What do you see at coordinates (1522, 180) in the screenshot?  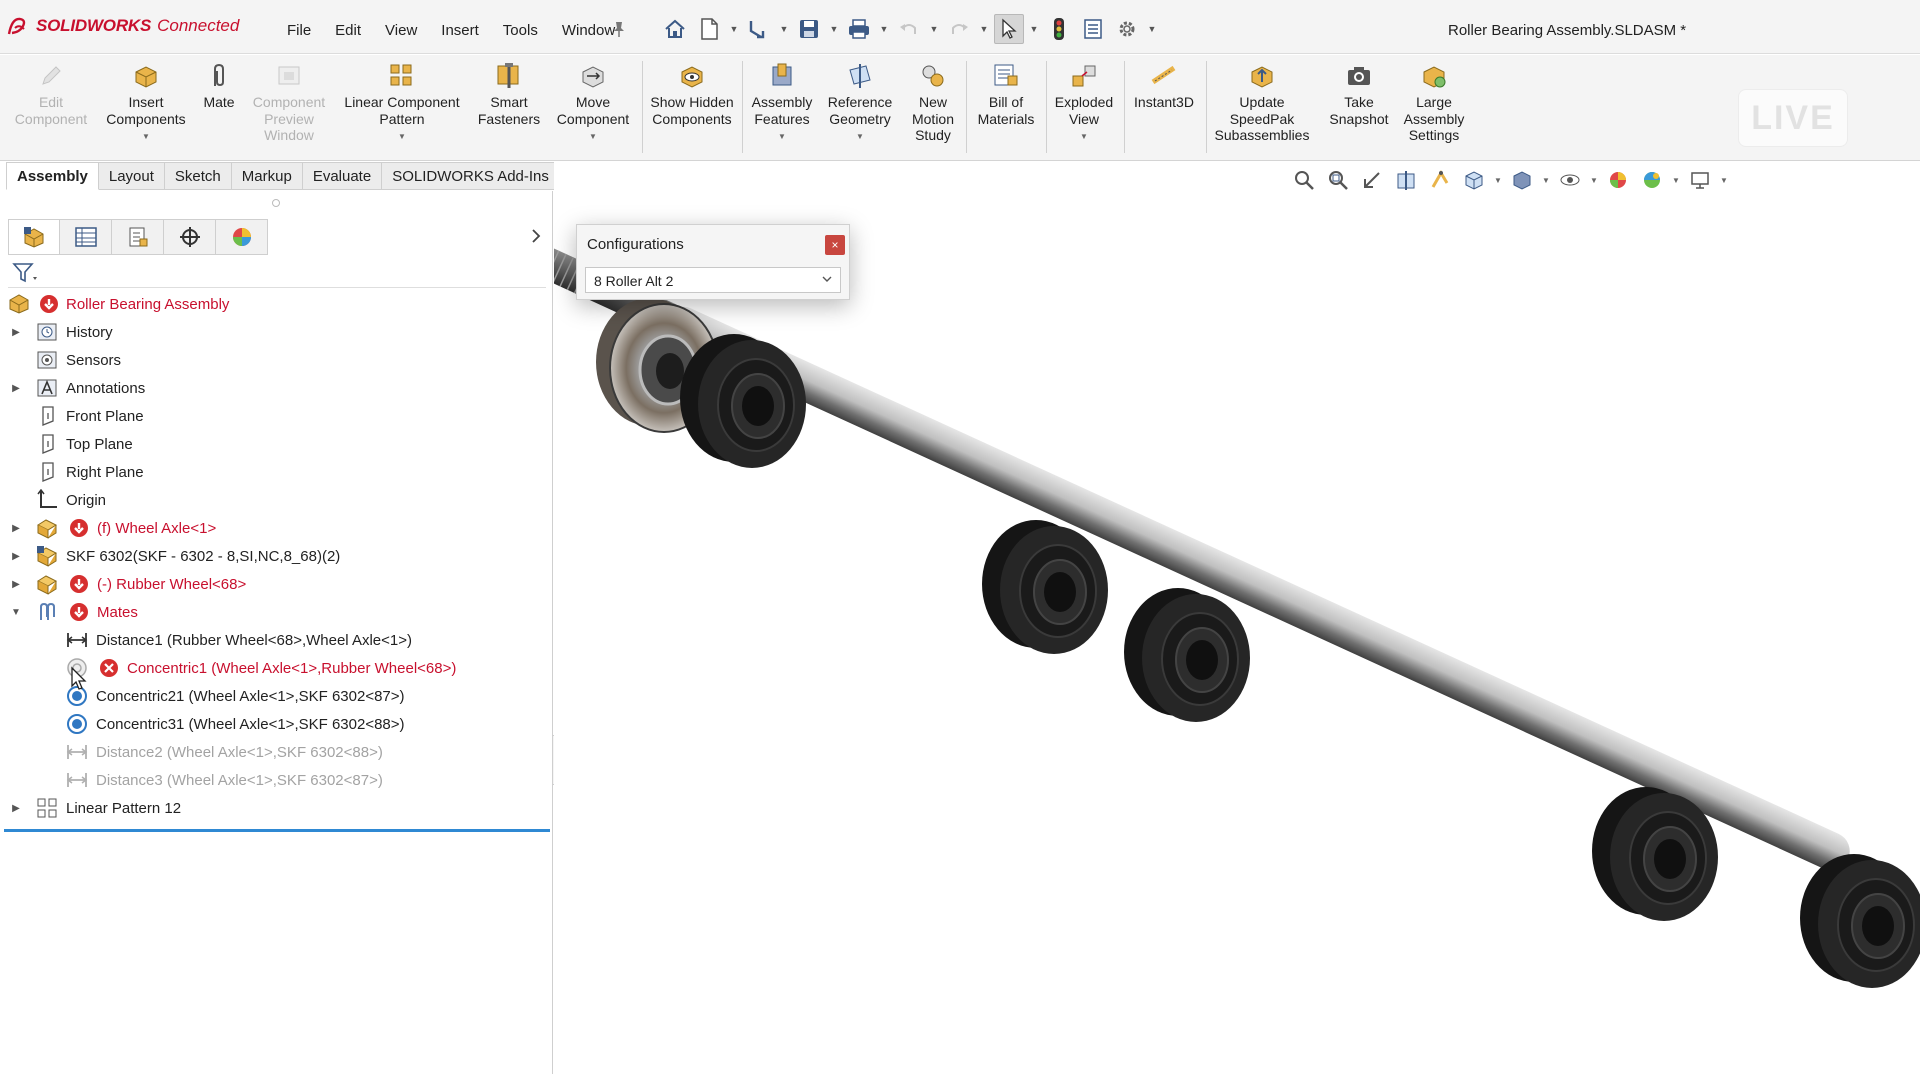 I see `display-style-icon` at bounding box center [1522, 180].